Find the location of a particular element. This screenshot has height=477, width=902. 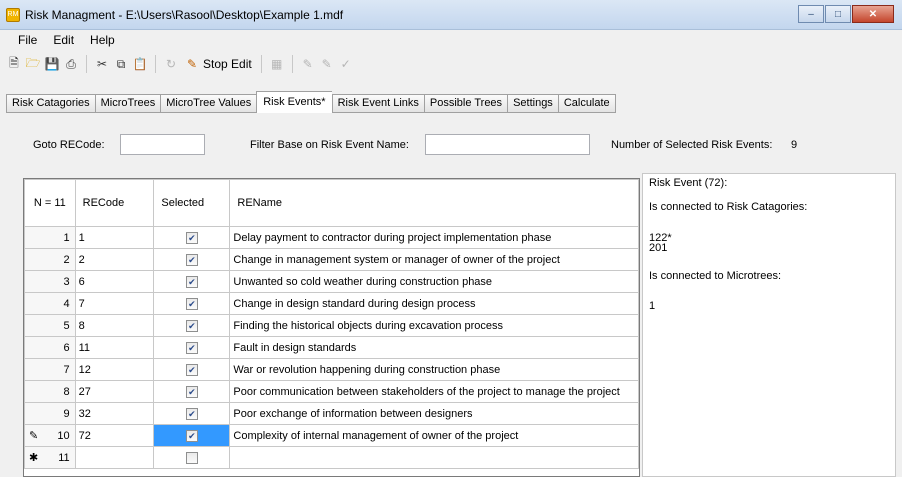

row-number: 8 is located at coordinates (50, 391).